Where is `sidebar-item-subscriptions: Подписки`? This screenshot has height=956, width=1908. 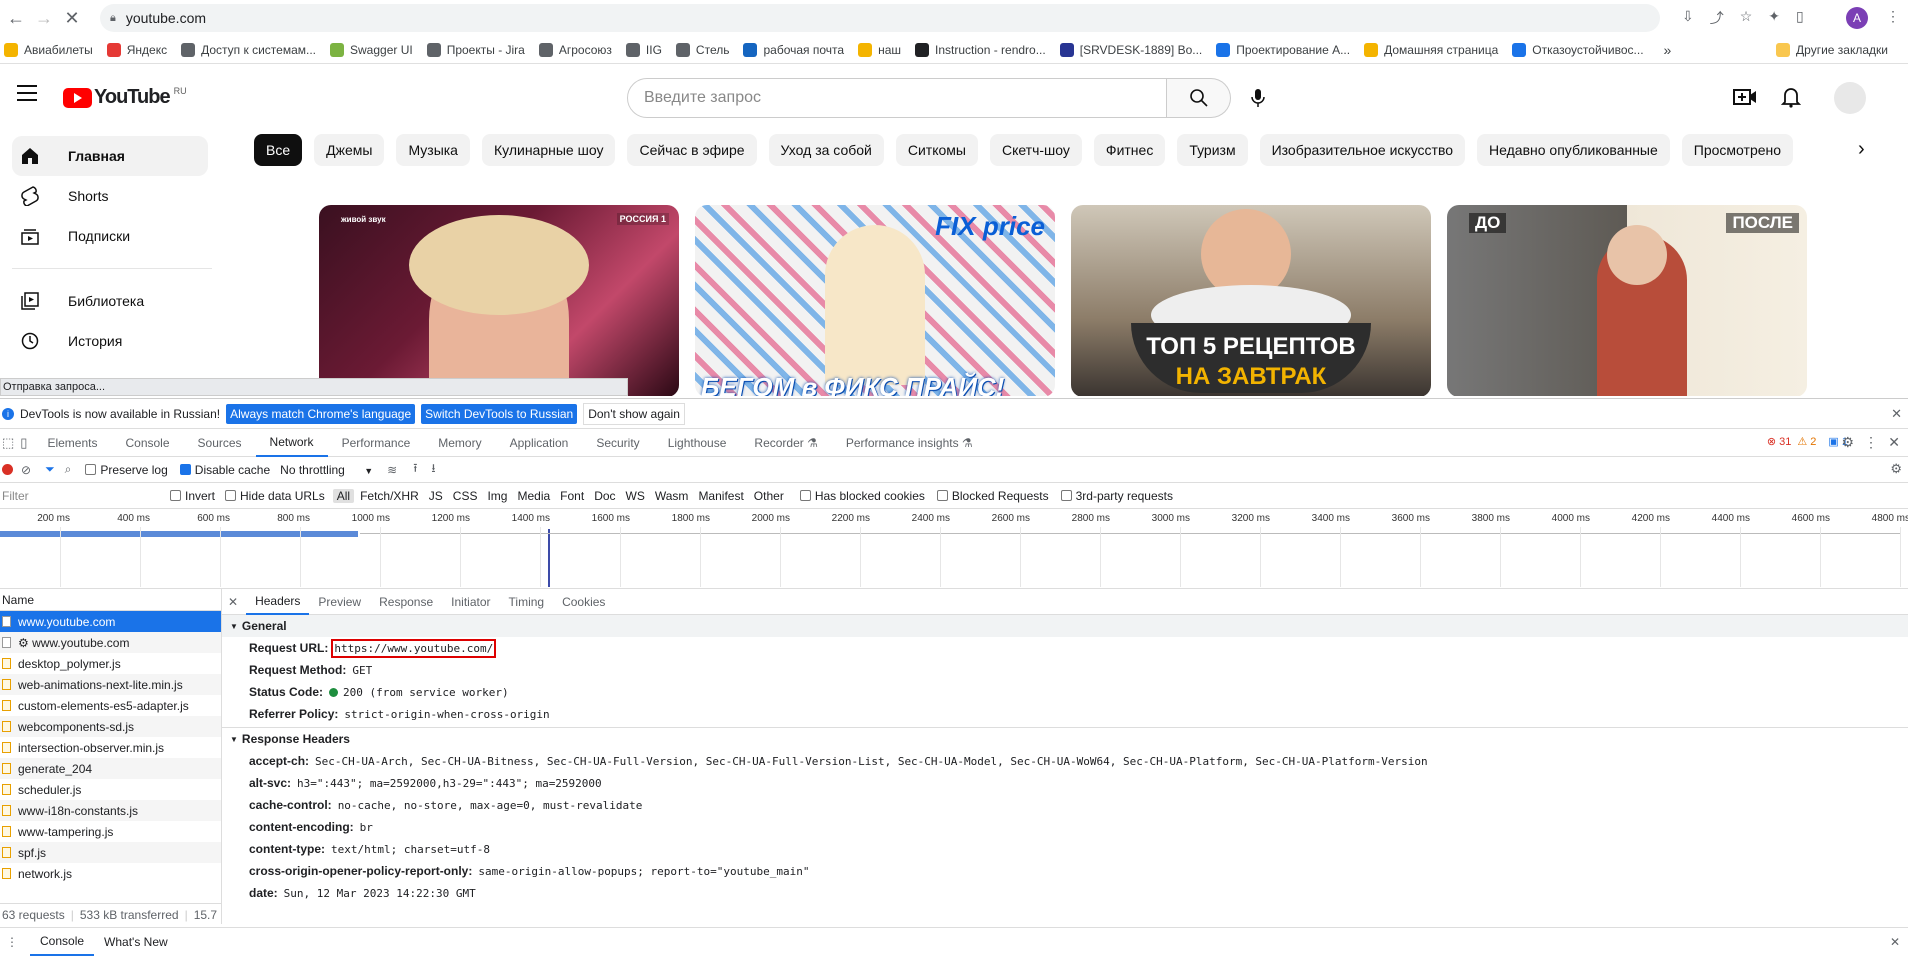 sidebar-item-subscriptions: Подписки is located at coordinates (110, 236).